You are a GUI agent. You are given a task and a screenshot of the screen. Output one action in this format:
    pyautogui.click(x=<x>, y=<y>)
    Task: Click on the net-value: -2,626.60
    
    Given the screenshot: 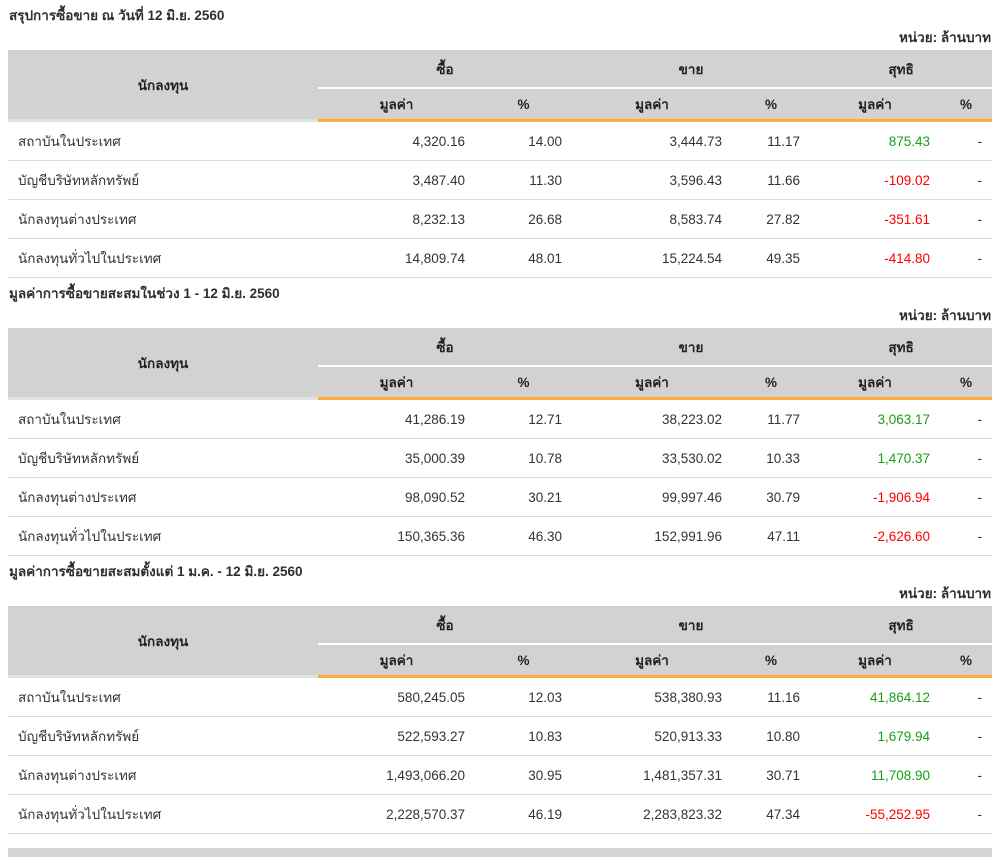 What is the action you would take?
    pyautogui.click(x=875, y=536)
    